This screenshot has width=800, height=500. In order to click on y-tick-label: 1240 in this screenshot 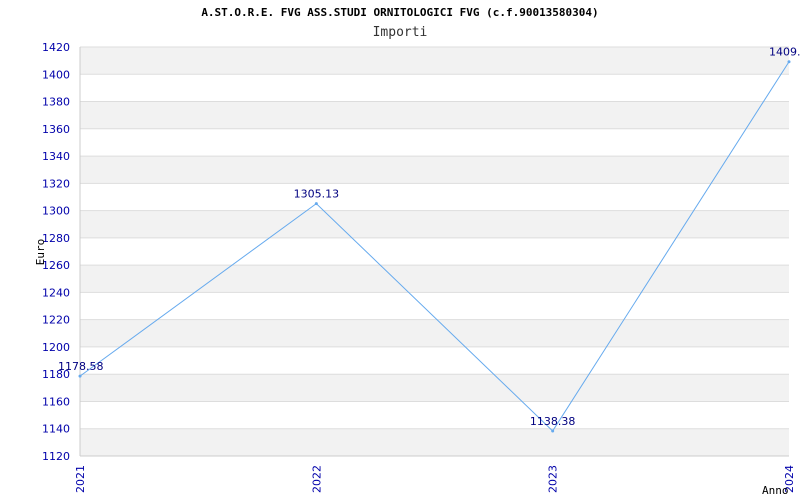, I will do `click(56, 292)`.